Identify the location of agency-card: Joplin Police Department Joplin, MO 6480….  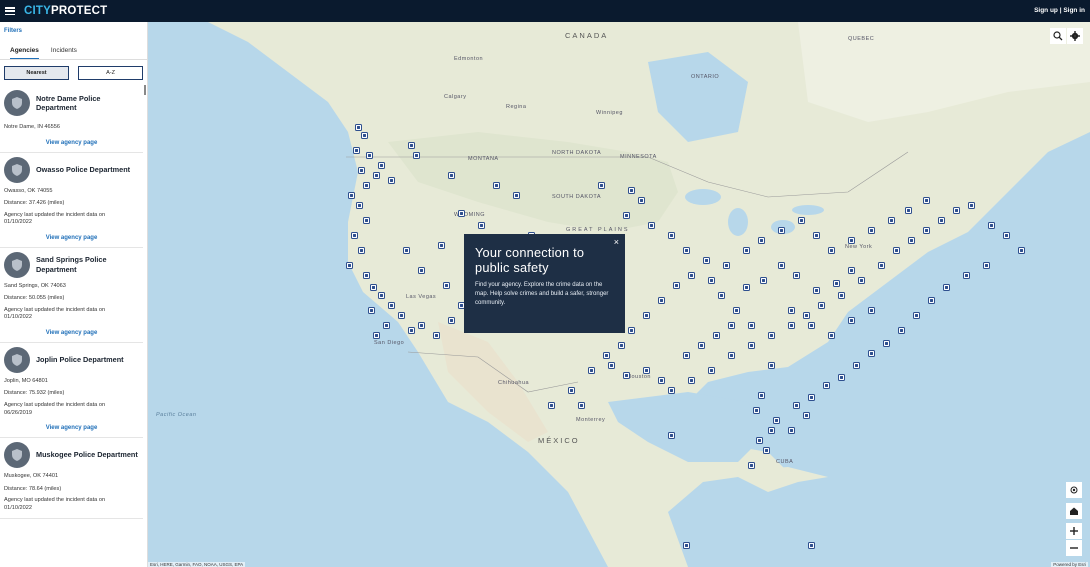
(71, 391).